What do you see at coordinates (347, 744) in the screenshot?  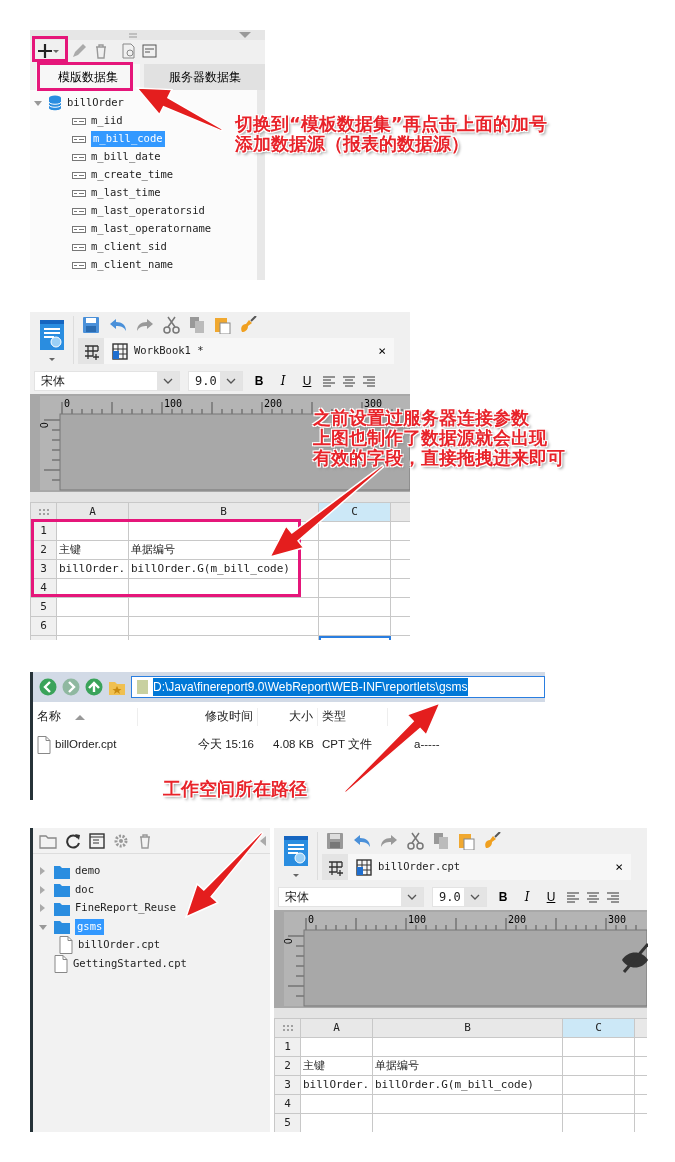 I see `file-type: CPT 文件` at bounding box center [347, 744].